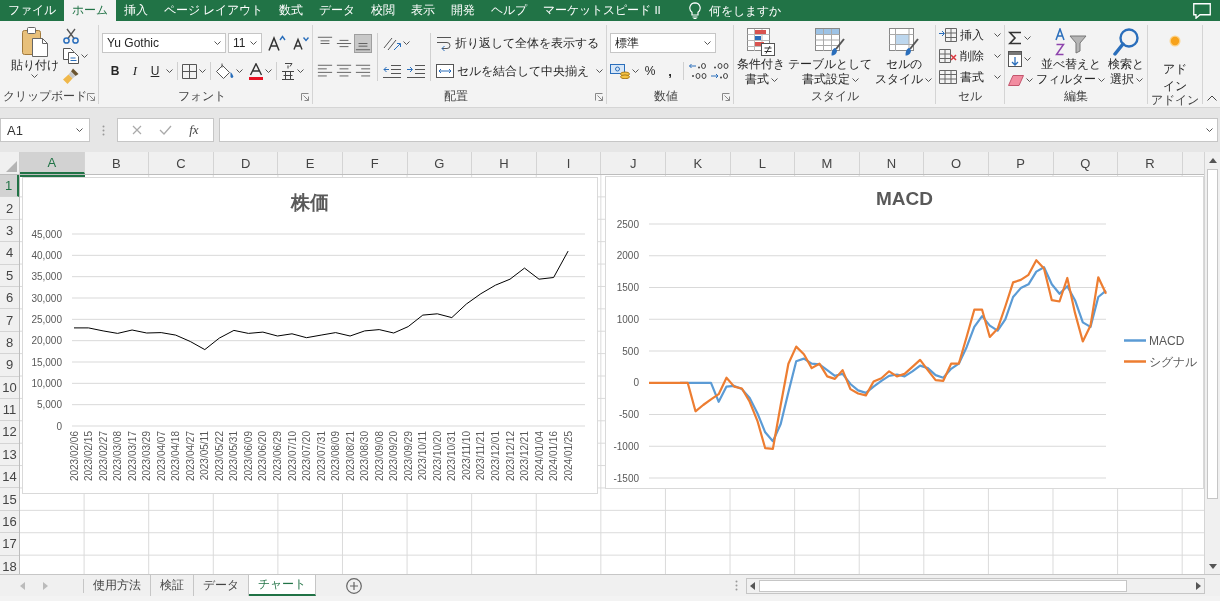 This screenshot has width=1220, height=601. What do you see at coordinates (620, 71) in the screenshot?
I see `banknote-coins-icon` at bounding box center [620, 71].